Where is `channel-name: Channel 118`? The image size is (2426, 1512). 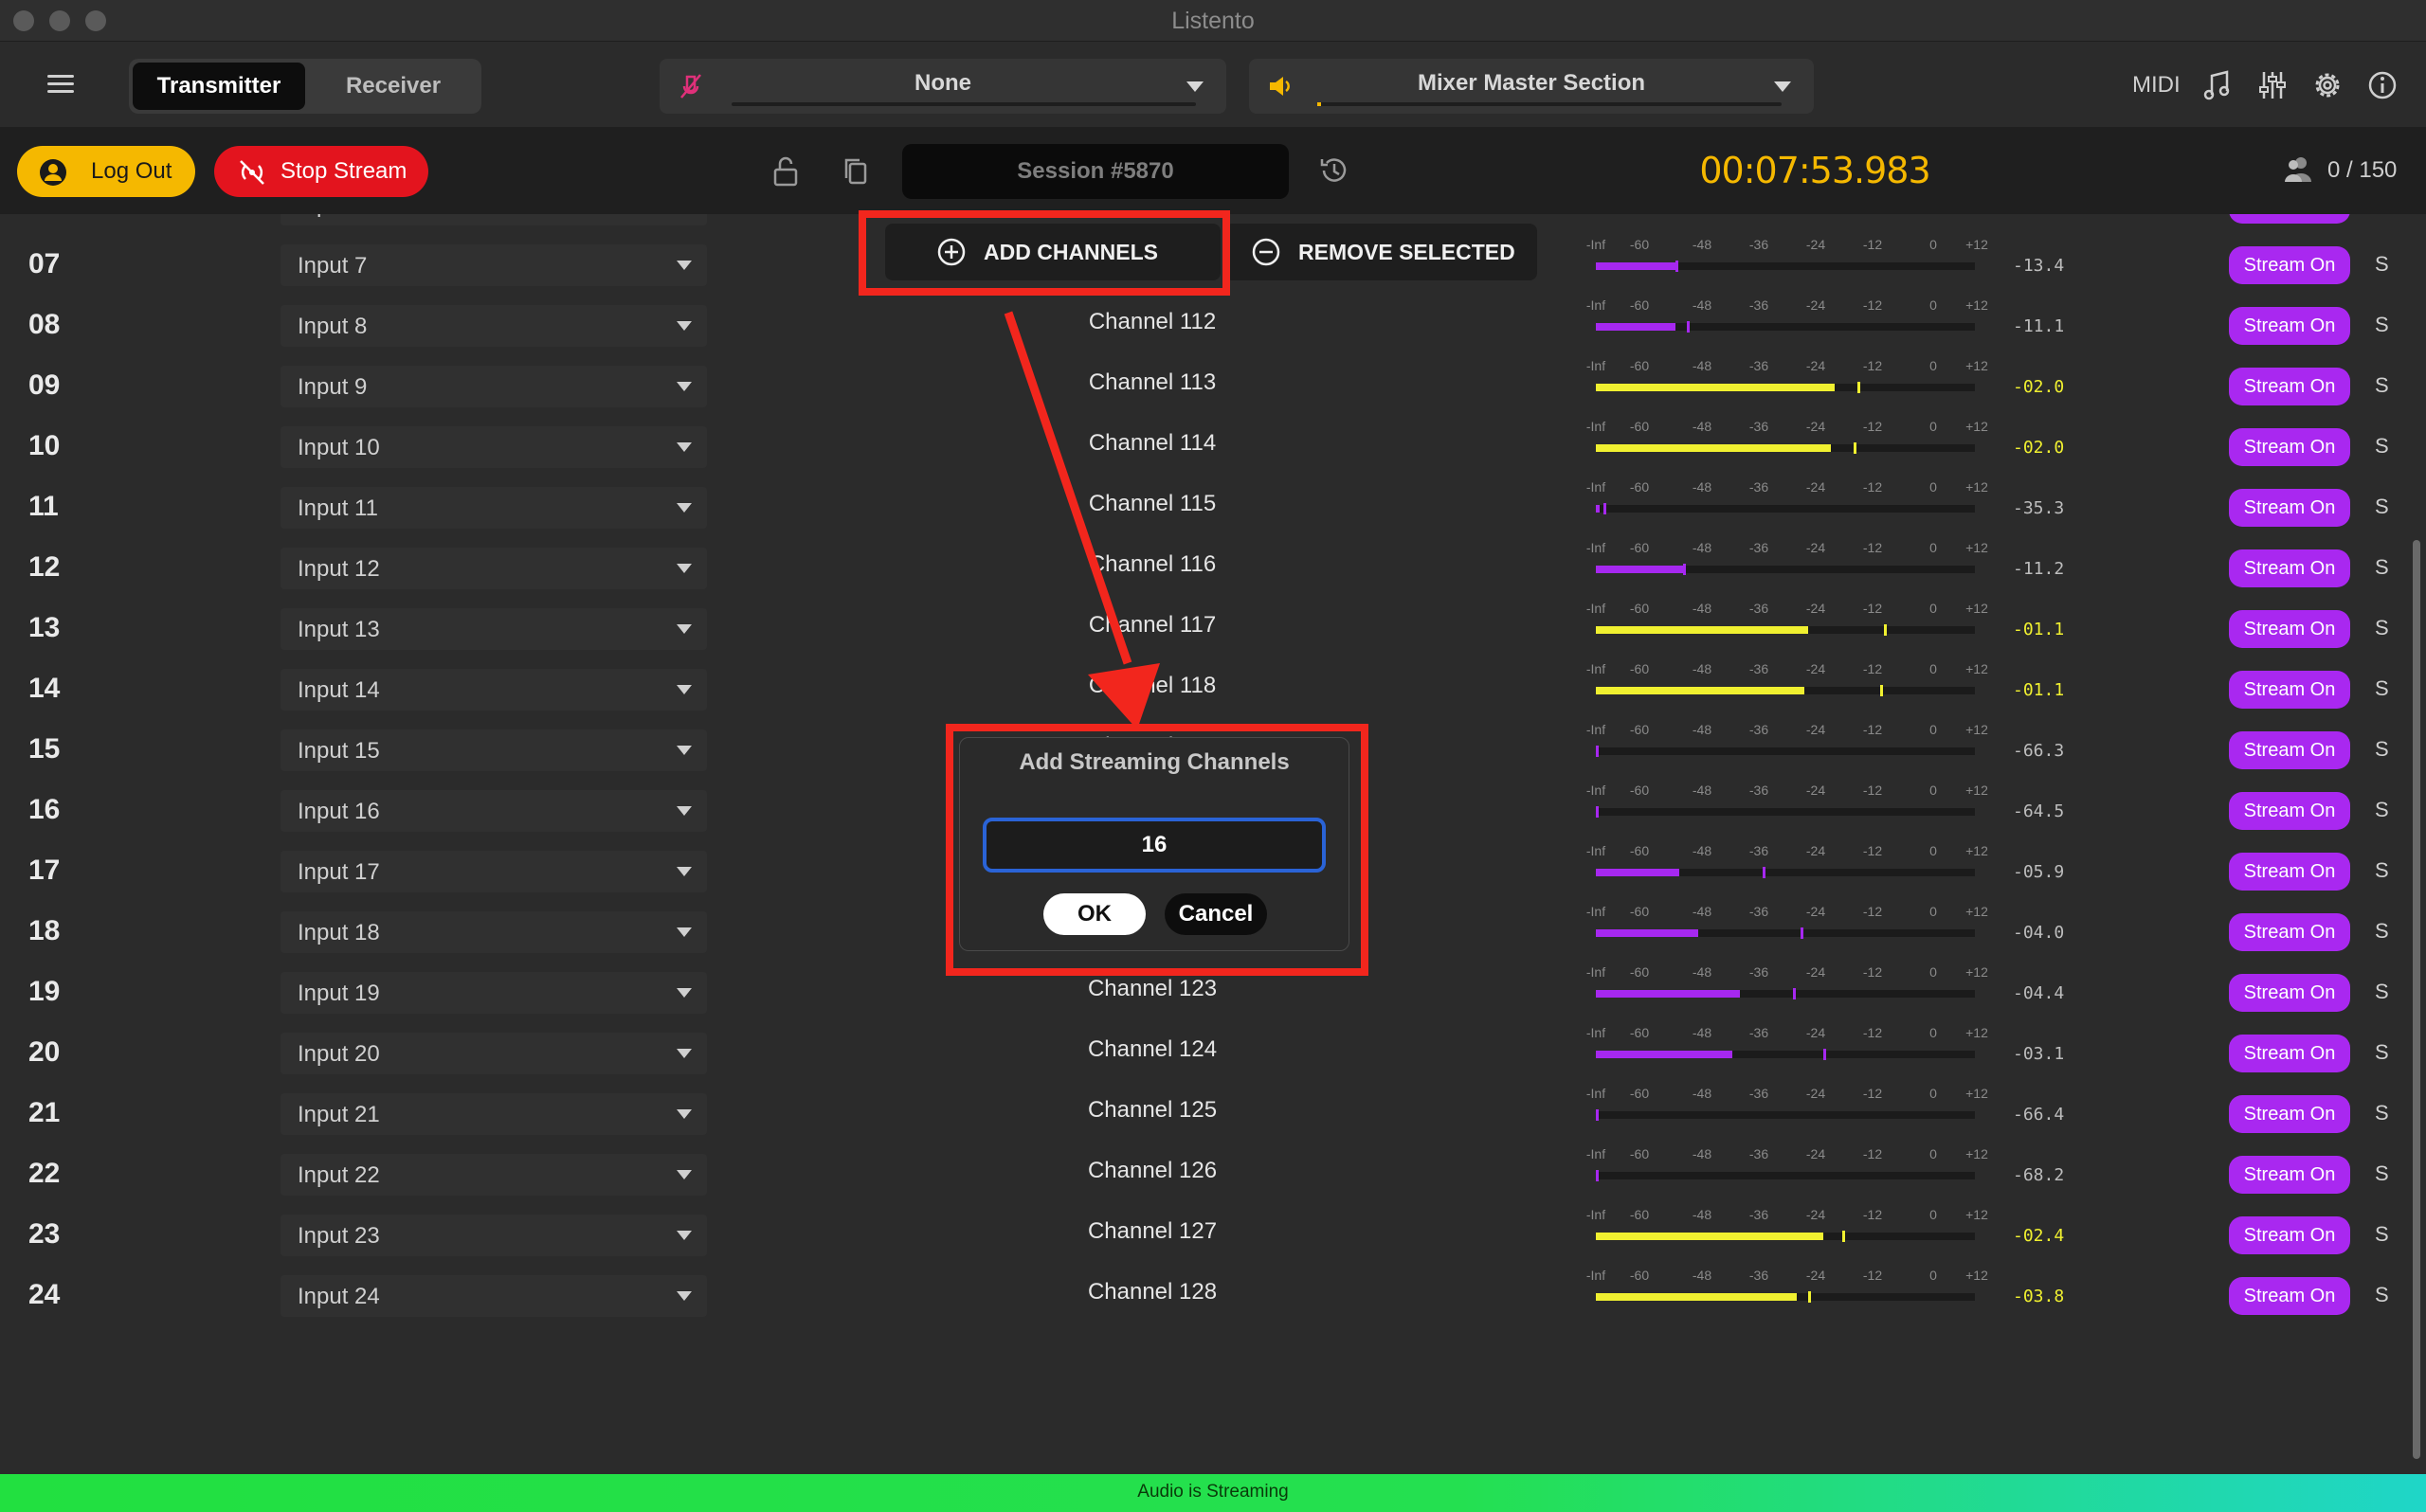
channel-name: Channel 118 is located at coordinates (1152, 686).